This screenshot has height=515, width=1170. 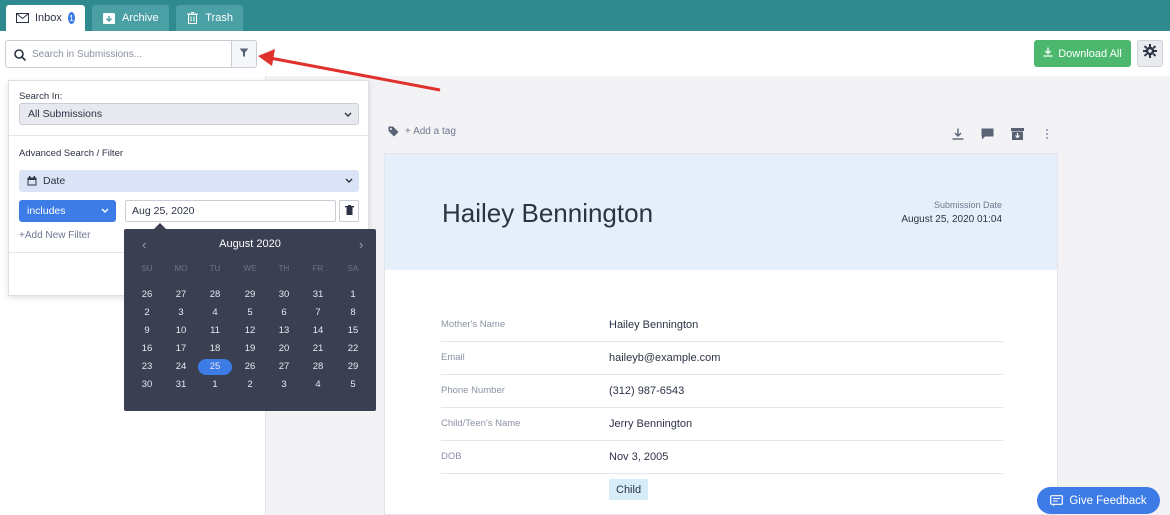 What do you see at coordinates (318, 331) in the screenshot?
I see `calendar-day: 14` at bounding box center [318, 331].